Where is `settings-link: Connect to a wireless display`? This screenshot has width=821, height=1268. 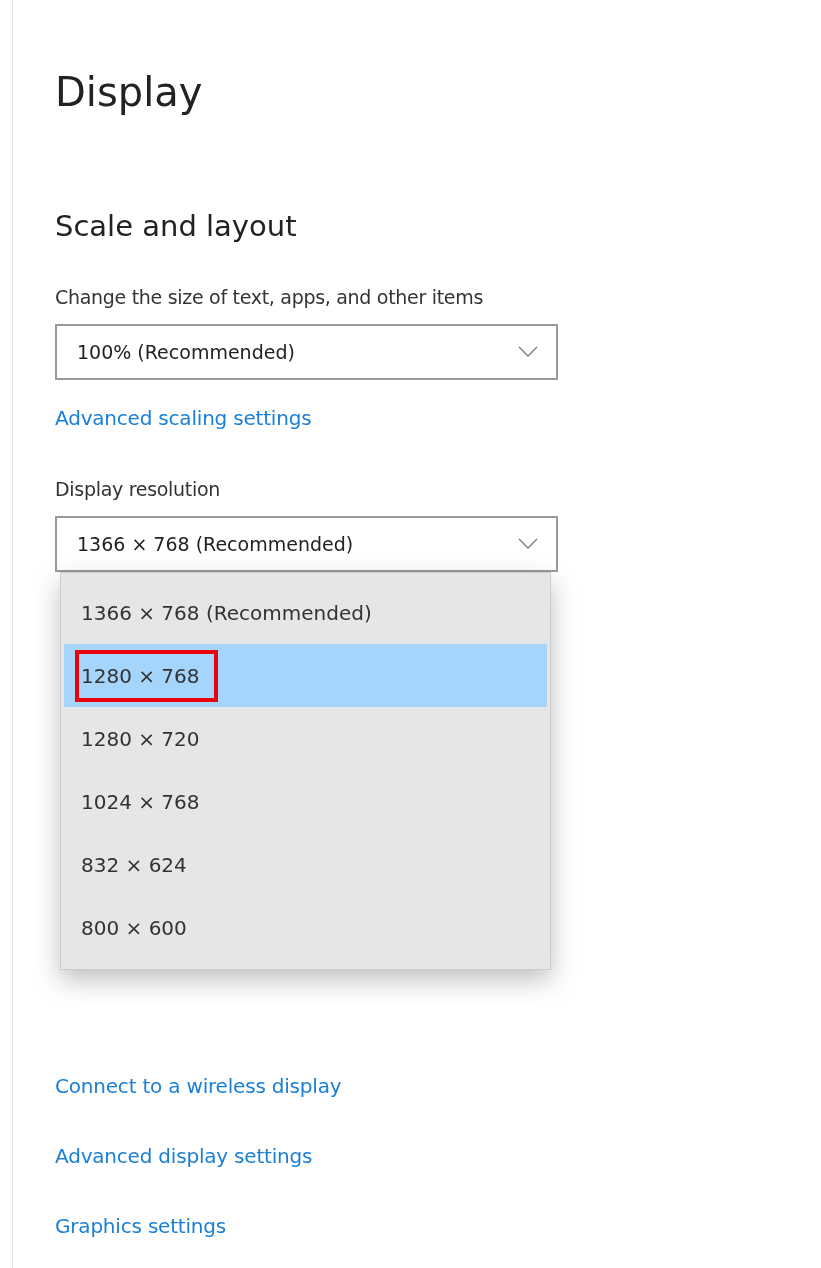 settings-link: Connect to a wireless display is located at coordinates (198, 1086).